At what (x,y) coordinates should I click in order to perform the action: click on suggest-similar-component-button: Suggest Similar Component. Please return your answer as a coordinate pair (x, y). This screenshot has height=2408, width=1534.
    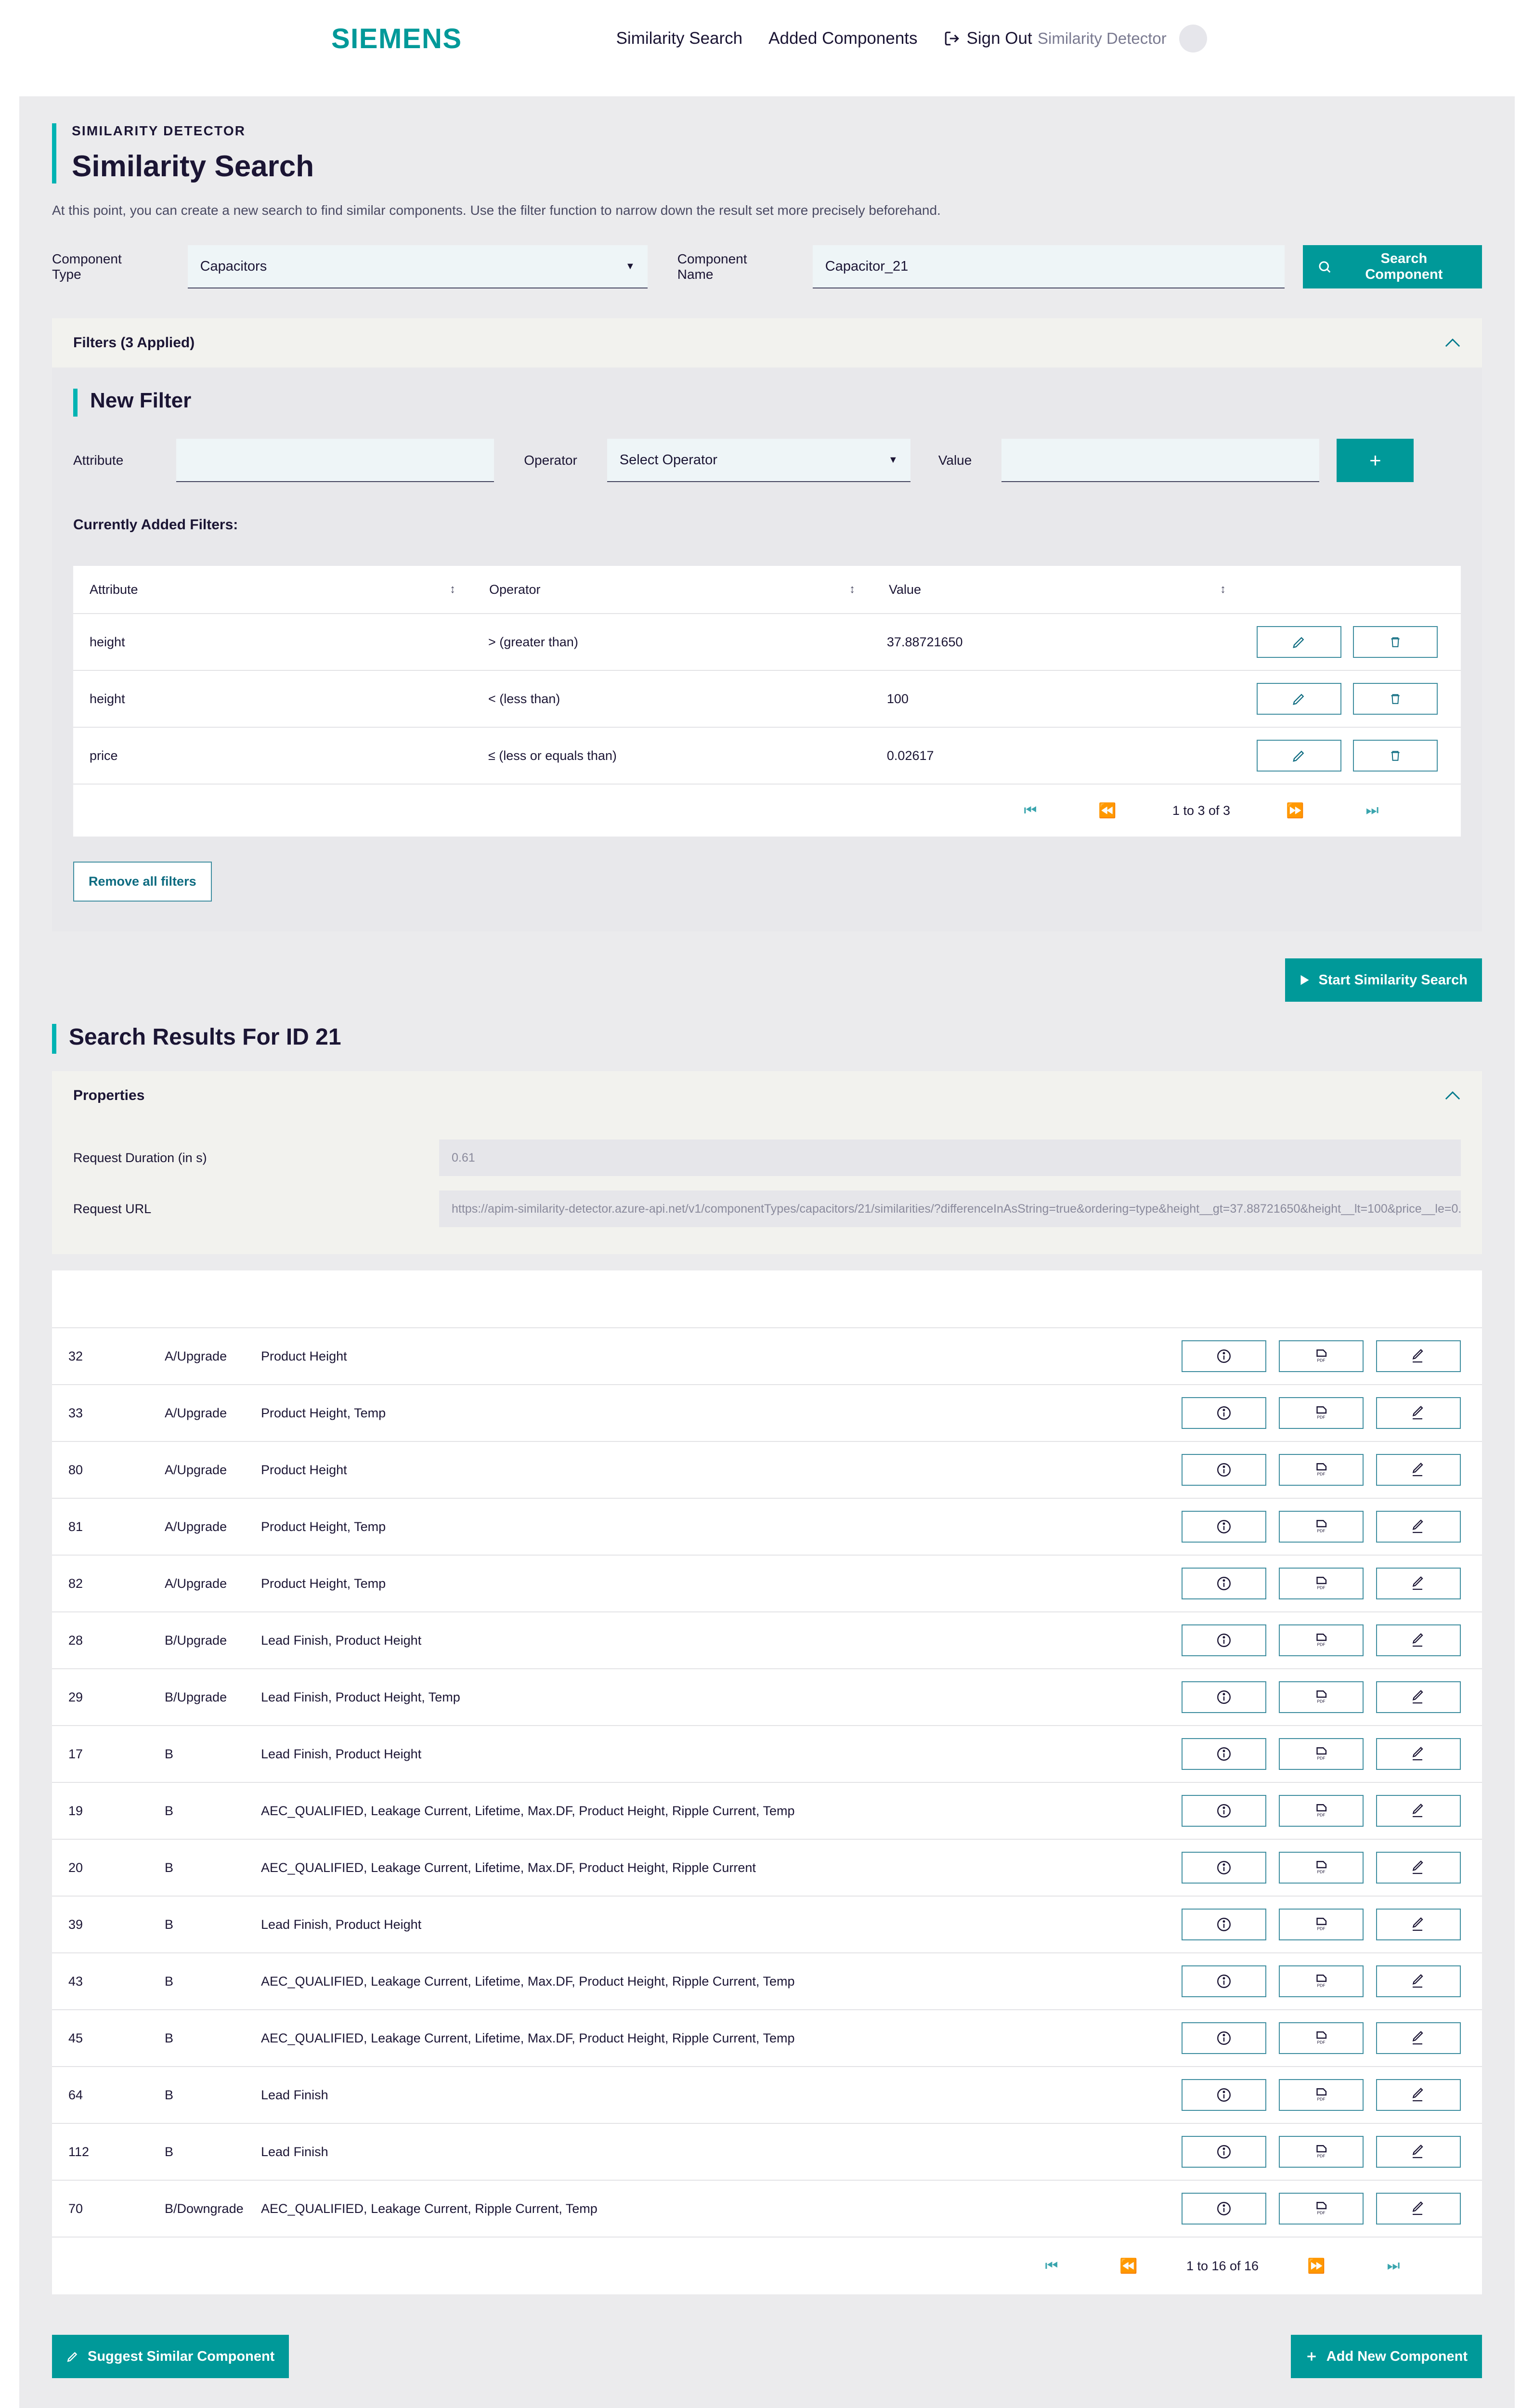
    Looking at the image, I should click on (170, 2356).